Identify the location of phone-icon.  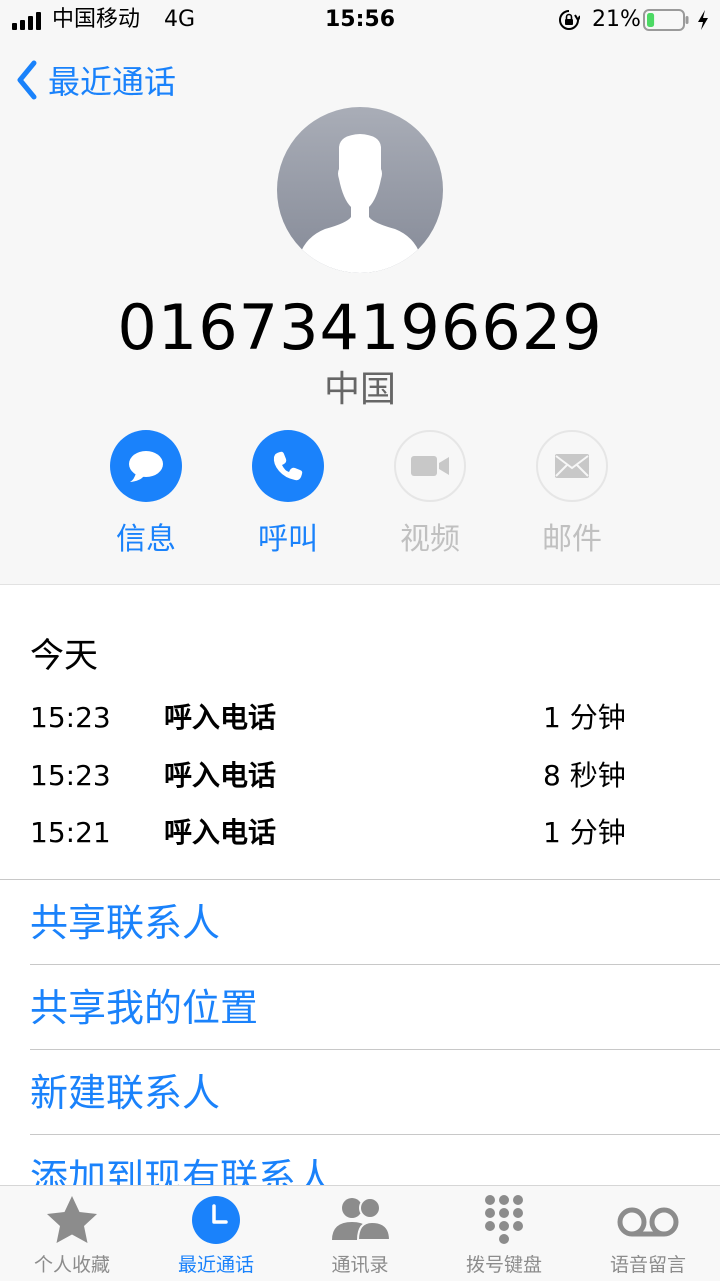
(288, 466).